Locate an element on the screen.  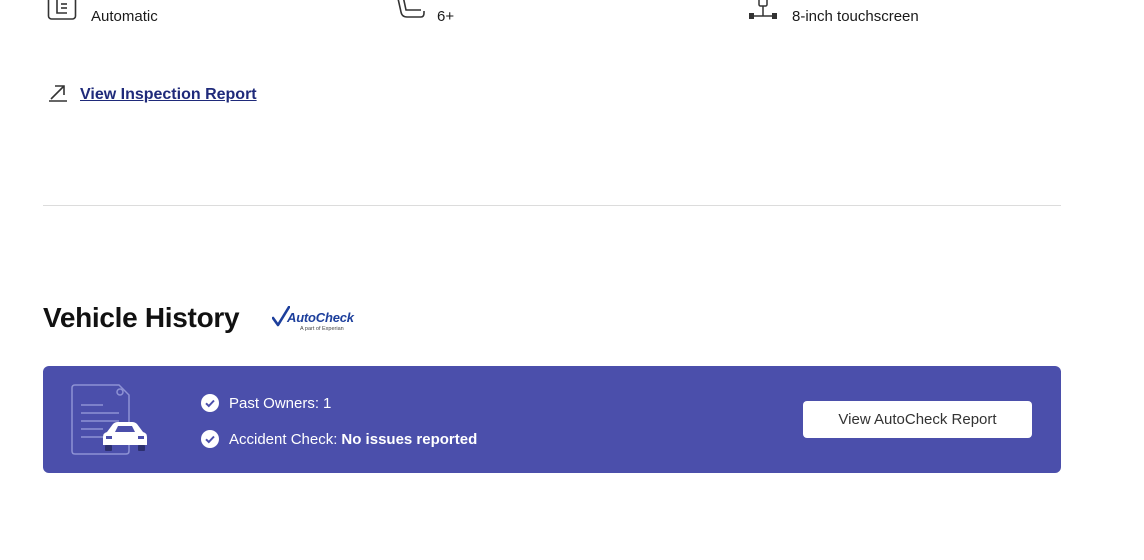
seat-icon is located at coordinates (410, 16).